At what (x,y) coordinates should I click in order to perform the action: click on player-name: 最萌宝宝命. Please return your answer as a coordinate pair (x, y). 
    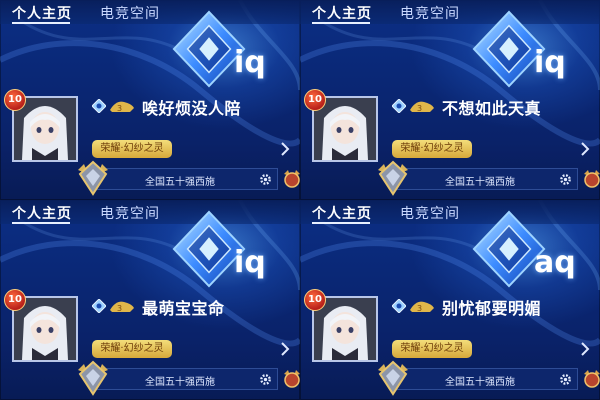
    Looking at the image, I should click on (183, 308).